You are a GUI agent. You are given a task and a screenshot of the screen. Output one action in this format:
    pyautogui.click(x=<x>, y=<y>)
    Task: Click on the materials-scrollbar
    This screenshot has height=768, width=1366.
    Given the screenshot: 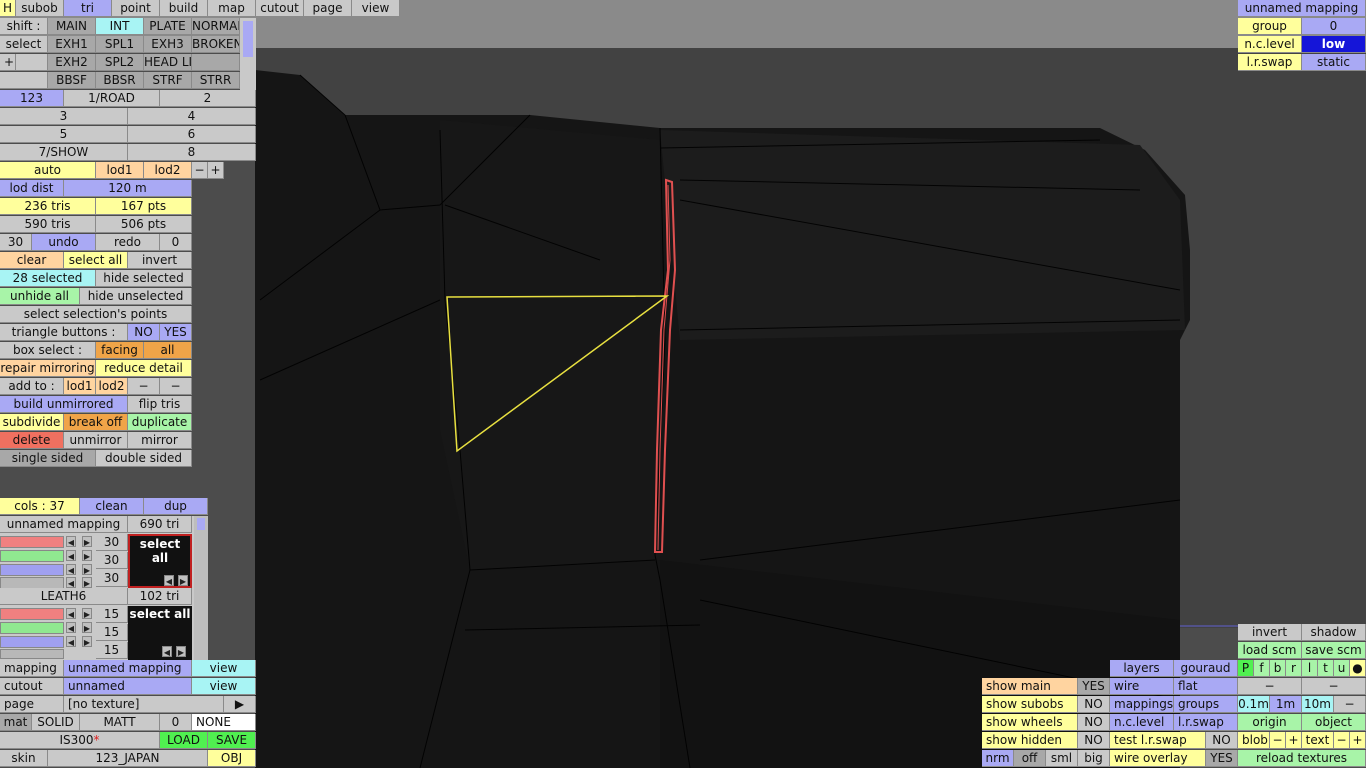 What is the action you would take?
    pyautogui.click(x=201, y=588)
    